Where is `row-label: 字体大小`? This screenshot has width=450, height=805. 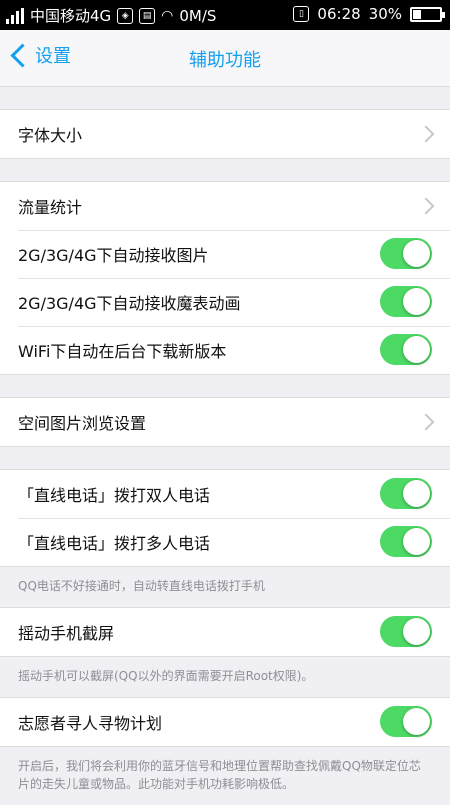
row-label: 字体大小 is located at coordinates (50, 135).